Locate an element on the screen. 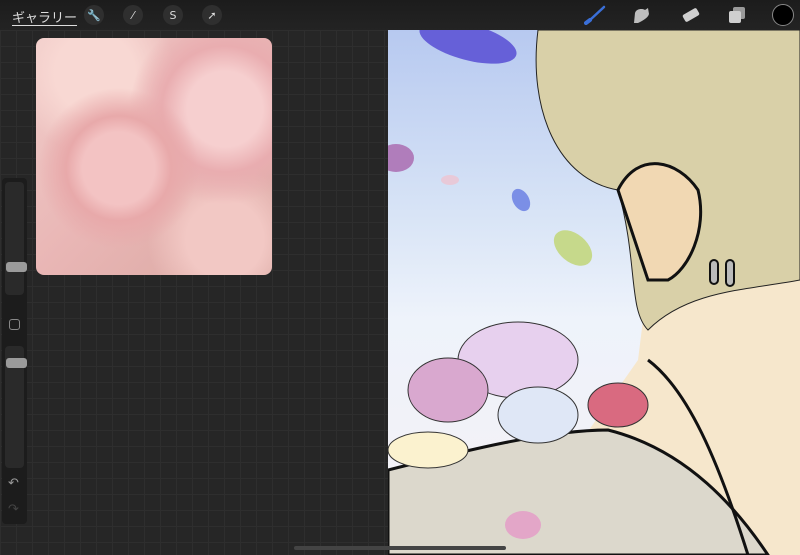 The height and width of the screenshot is (555, 800). selection-icon: S is located at coordinates (173, 15).